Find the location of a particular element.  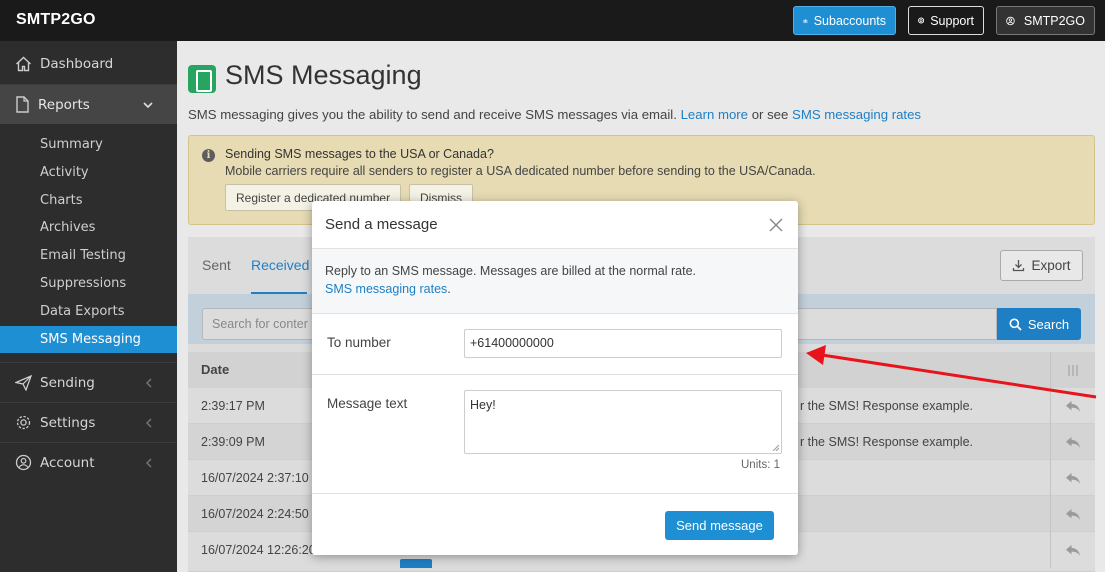

export-button: Export is located at coordinates (1041, 265).